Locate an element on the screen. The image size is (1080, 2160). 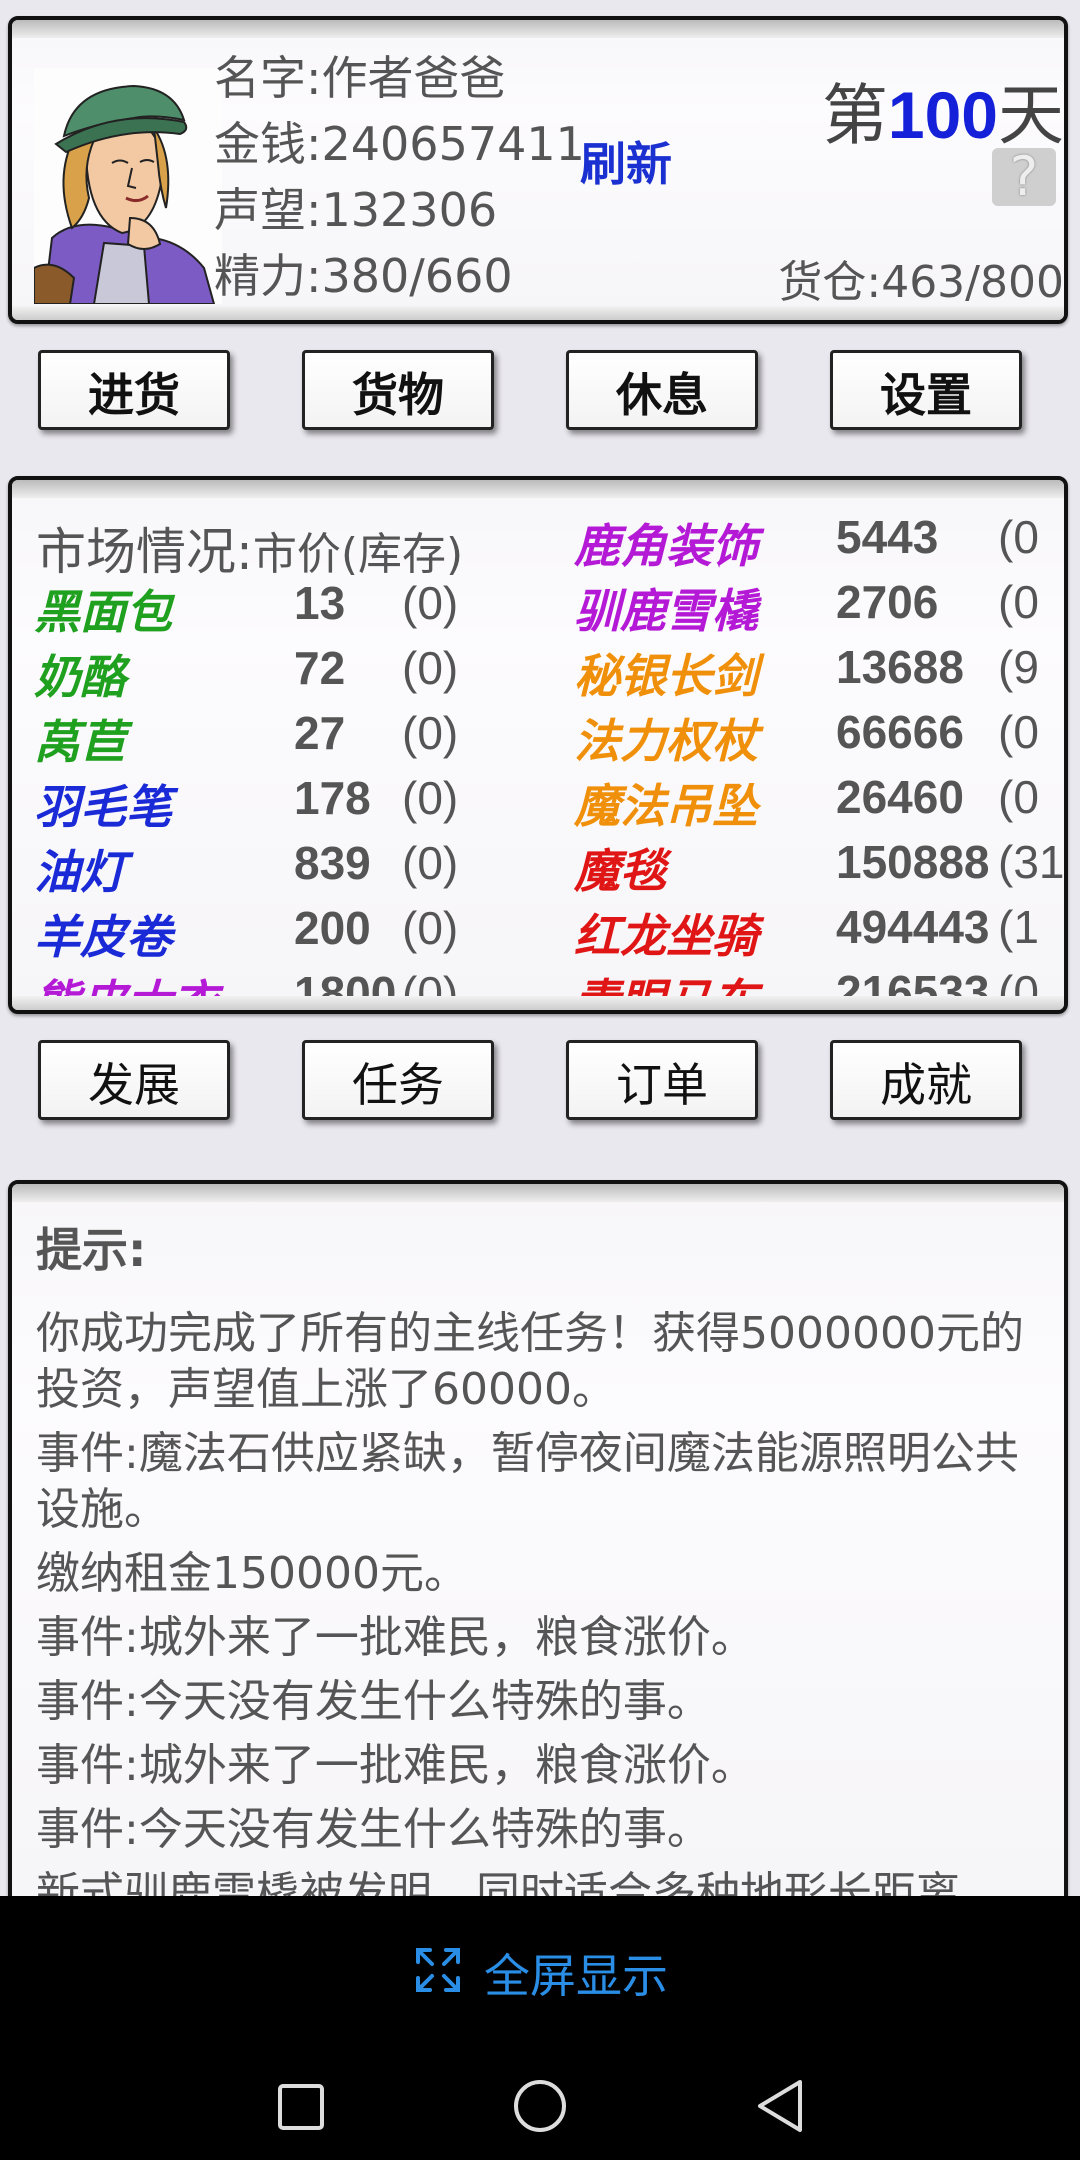
item-price: 27 is located at coordinates (320, 733).